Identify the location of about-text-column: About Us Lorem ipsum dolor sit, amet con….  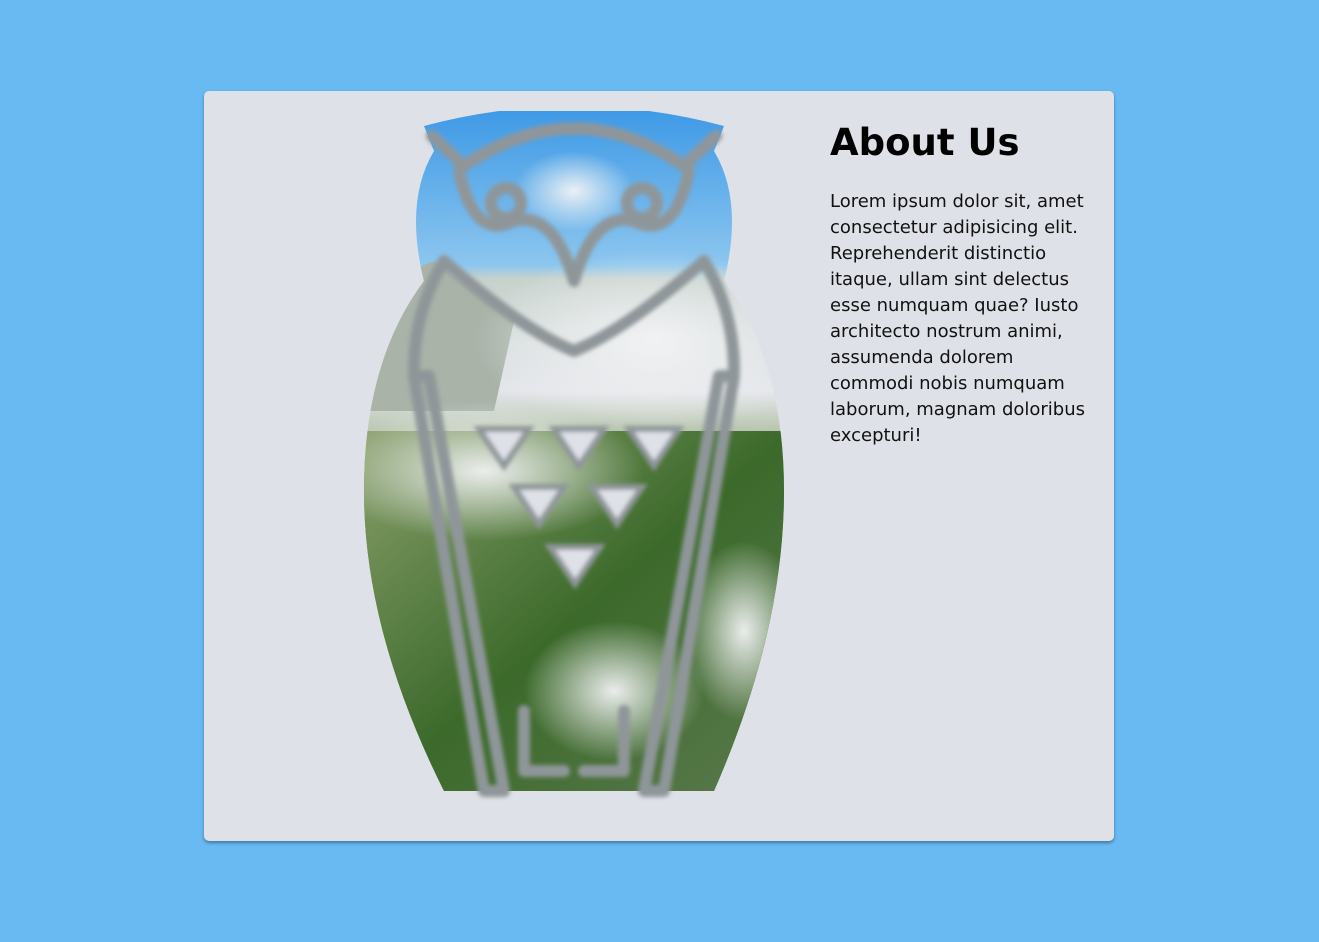
(960, 285).